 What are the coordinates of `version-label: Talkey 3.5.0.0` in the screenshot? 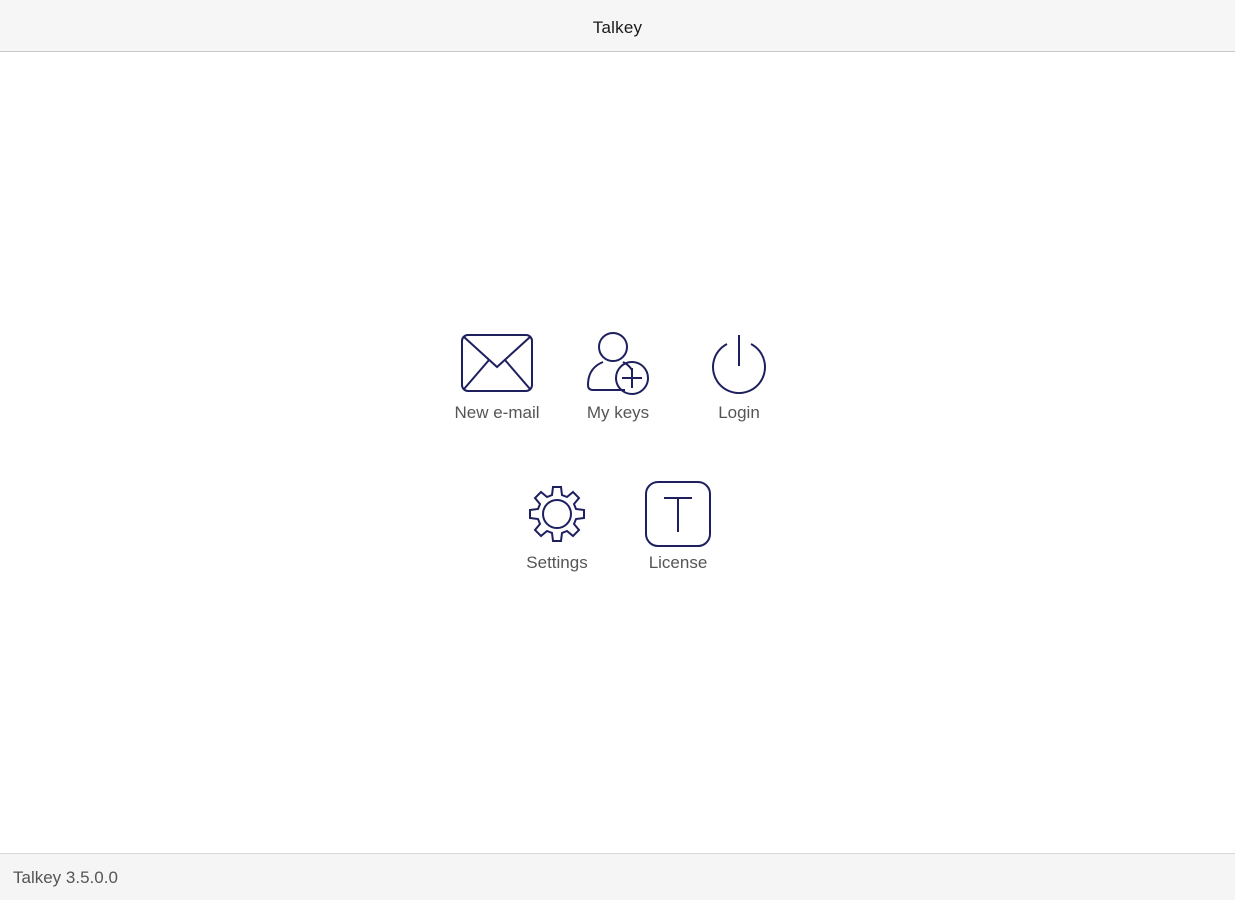 It's located at (65, 877).